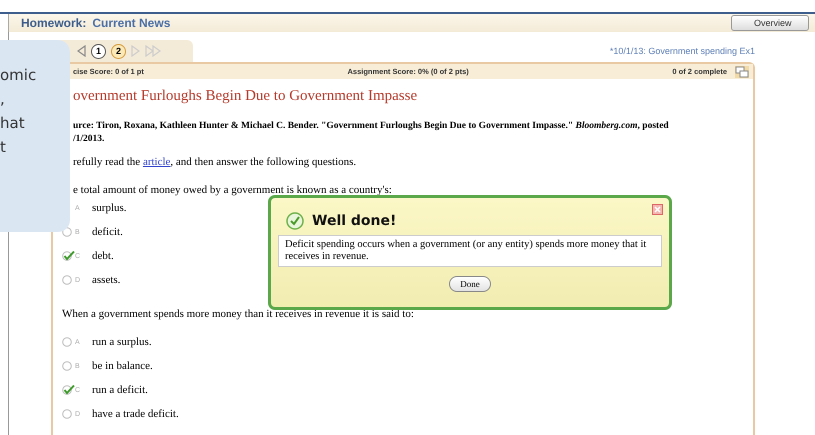 The width and height of the screenshot is (815, 435). What do you see at coordinates (682, 54) in the screenshot?
I see `assignment-link: *10/1/13: Government spending Ex1` at bounding box center [682, 54].